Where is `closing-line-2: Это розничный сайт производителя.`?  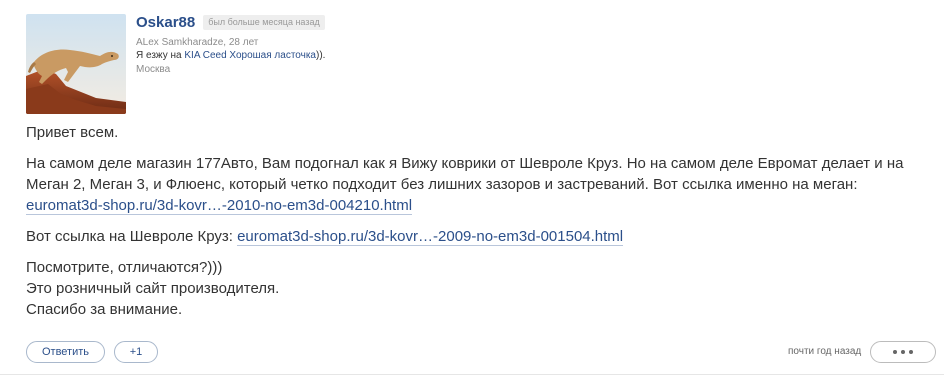
closing-line-2: Это розничный сайт производителя. is located at coordinates (153, 288).